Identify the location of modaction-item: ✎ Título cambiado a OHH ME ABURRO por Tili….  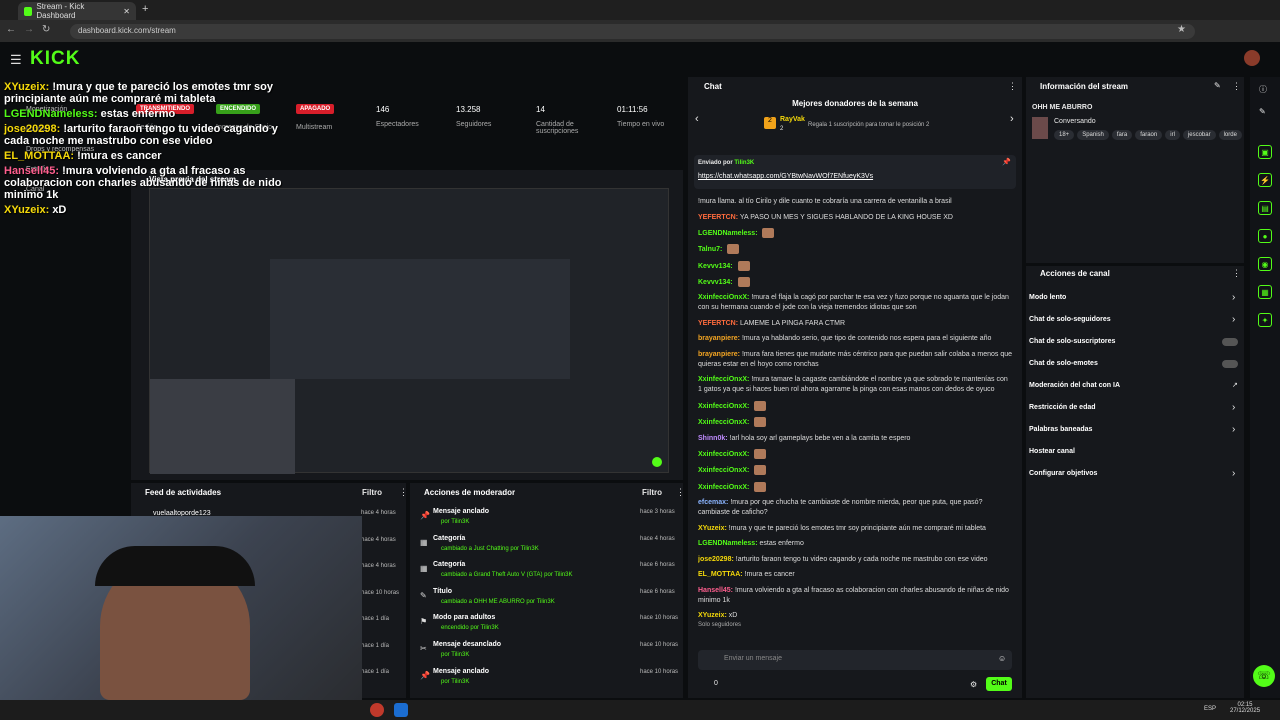
(546, 598).